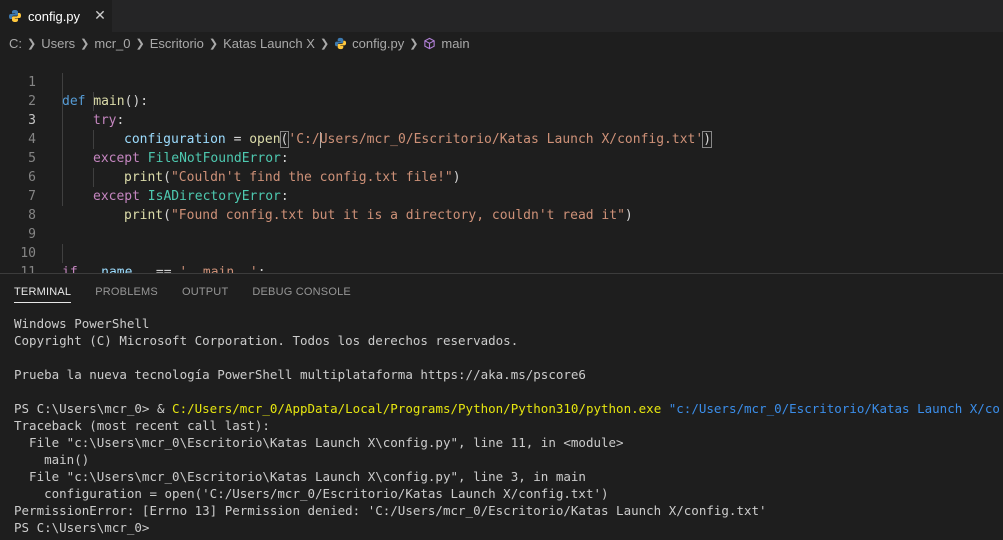 This screenshot has width=1003, height=540. I want to click on code-line: 6 except IsADirectoryError:, so click(501, 176).